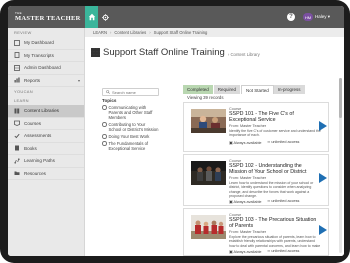 This screenshot has width=350, height=263. Describe the element at coordinates (100, 32) in the screenshot. I see `breadcrumb-learn: LEARN` at that location.